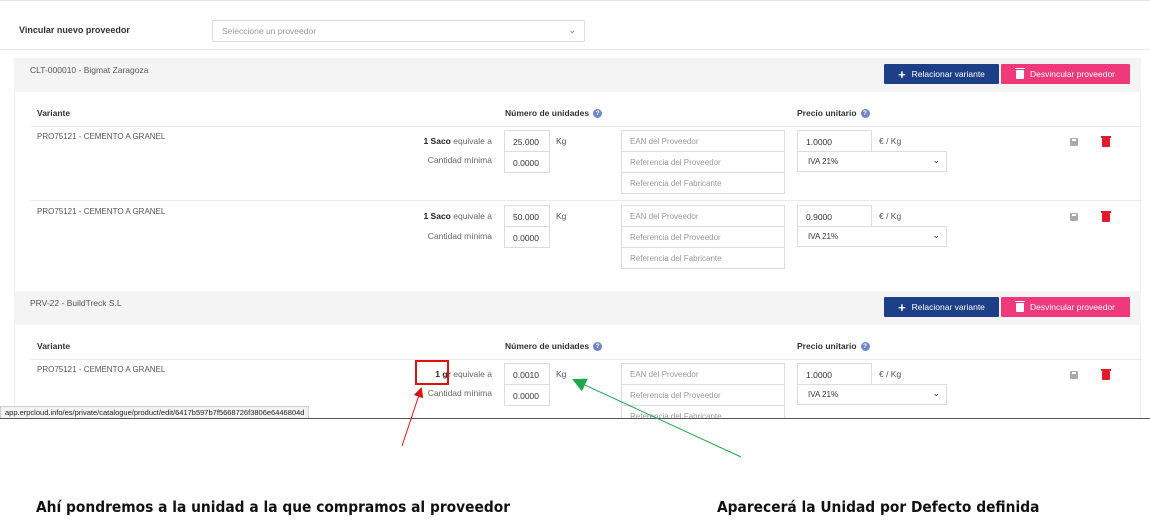 The image size is (1150, 523). I want to click on annotation-arrows, so click(571, 418).